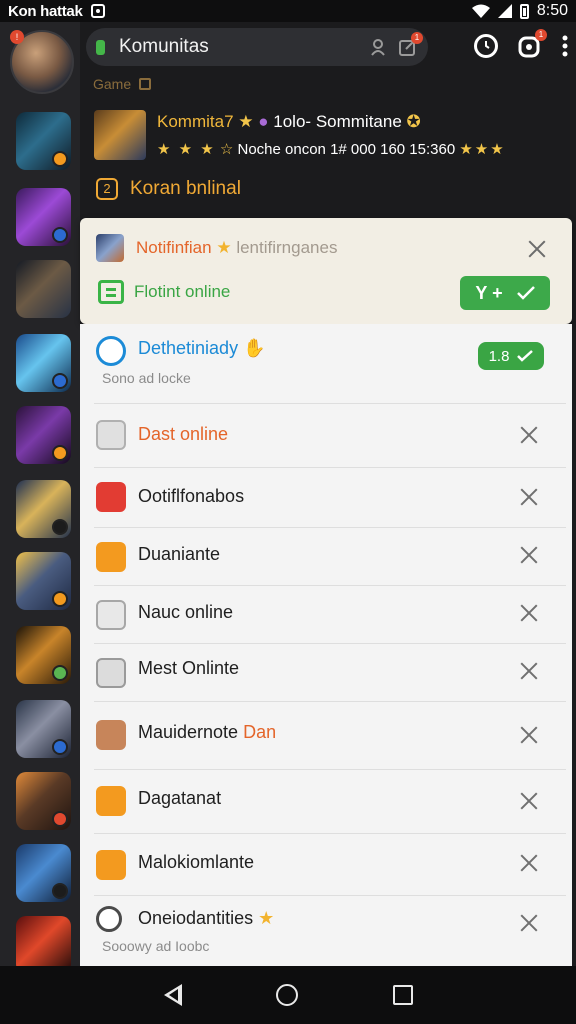 This screenshot has width=576, height=1024. Describe the element at coordinates (207, 732) in the screenshot. I see `list-item-label: Mauidernote Dan` at that location.